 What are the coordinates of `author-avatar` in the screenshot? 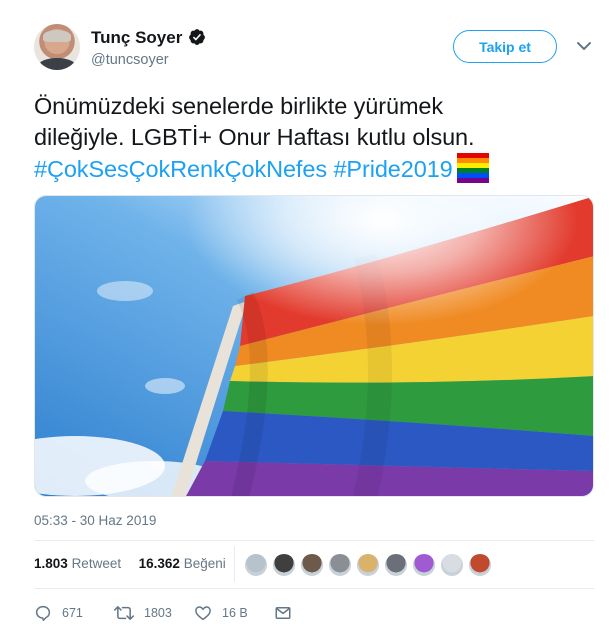 It's located at (57, 47).